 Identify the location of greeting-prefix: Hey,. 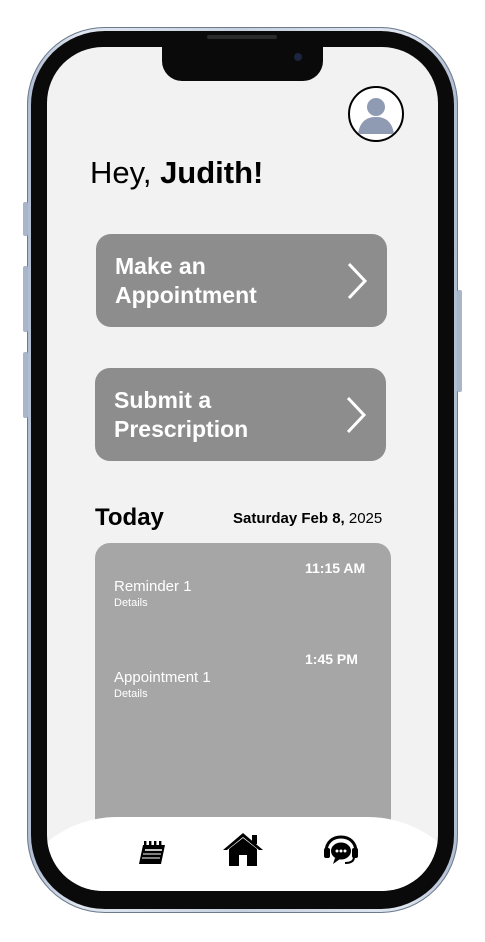
(125, 172).